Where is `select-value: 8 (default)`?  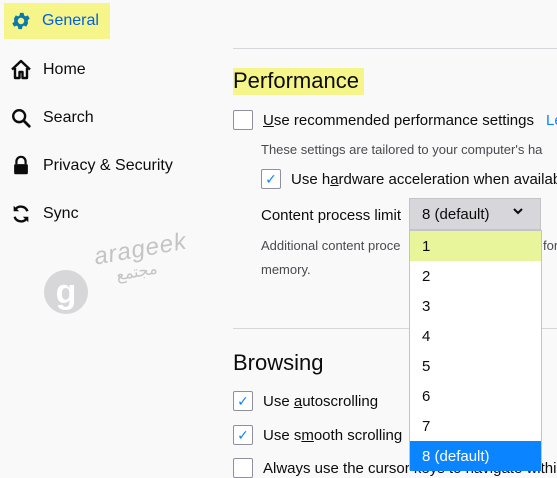 select-value: 8 (default) is located at coordinates (456, 214).